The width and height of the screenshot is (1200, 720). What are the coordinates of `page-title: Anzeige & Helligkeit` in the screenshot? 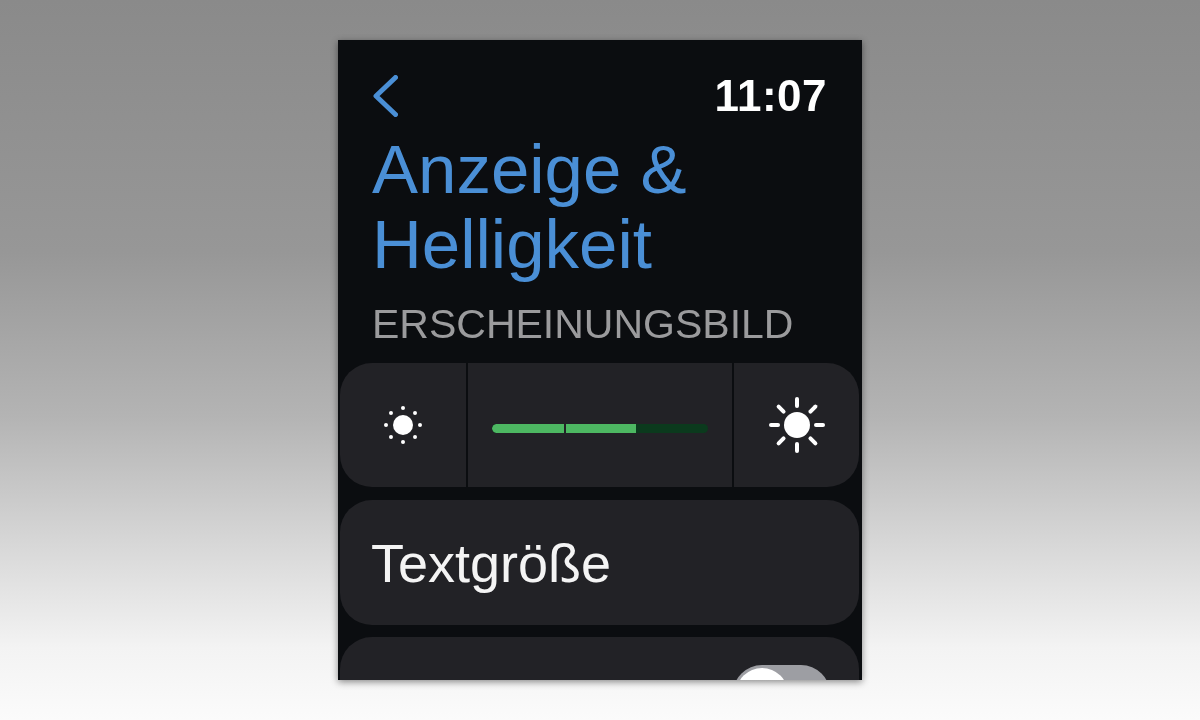 It's located at (530, 207).